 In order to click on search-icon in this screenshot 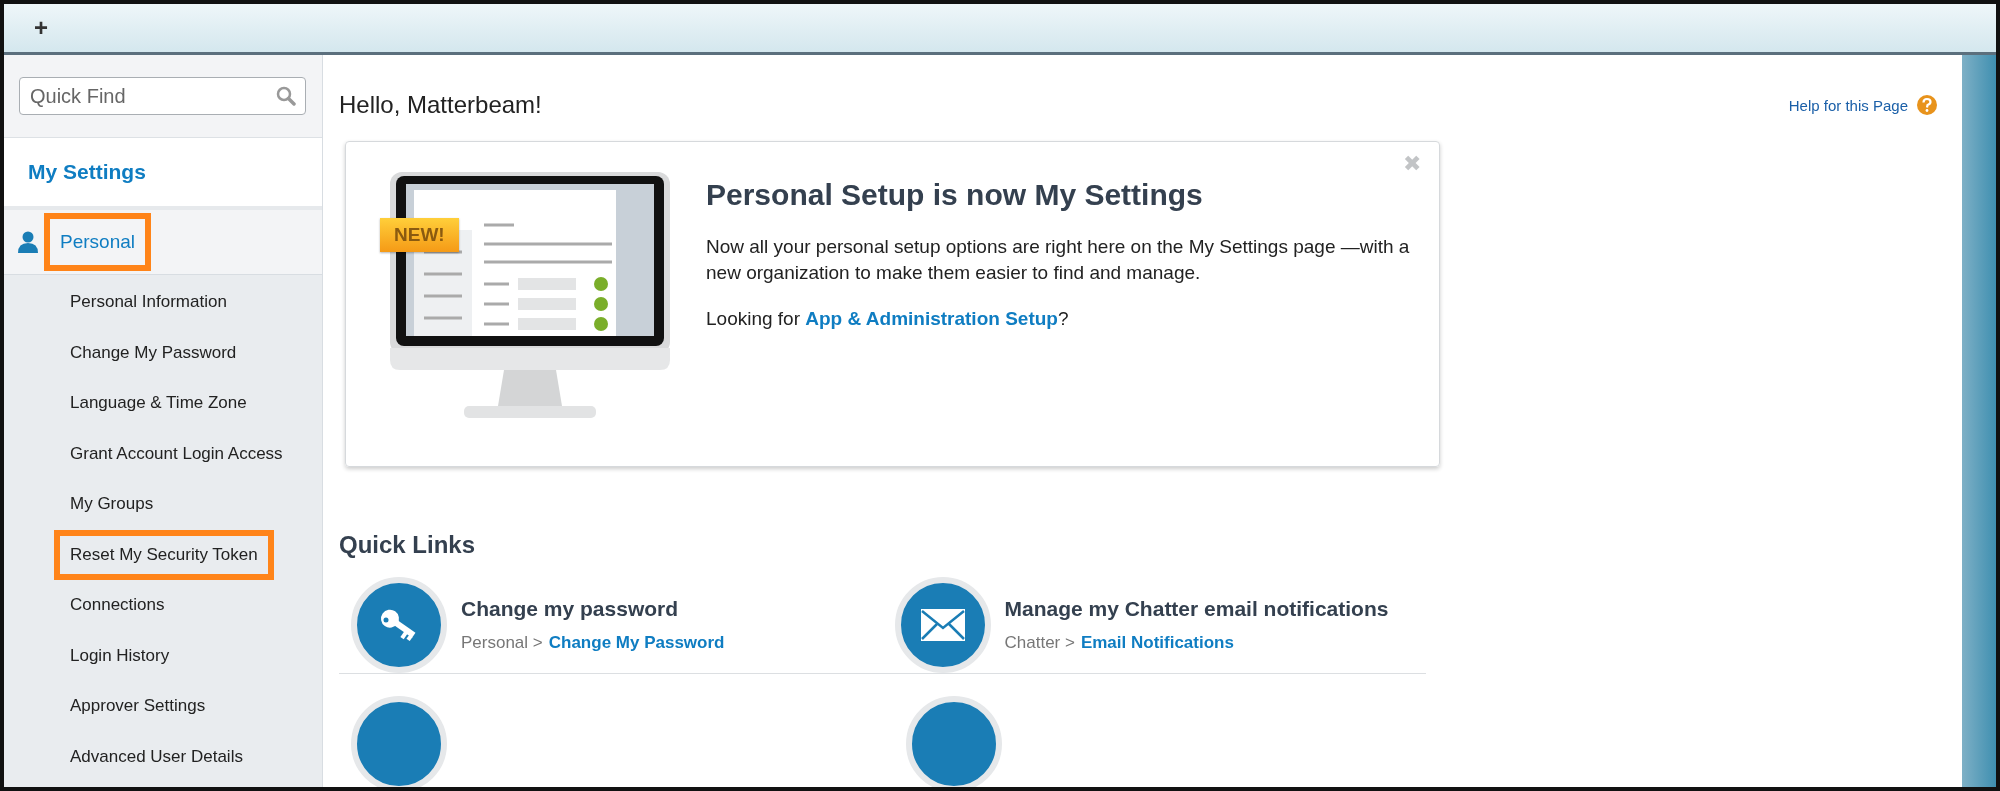, I will do `click(286, 96)`.